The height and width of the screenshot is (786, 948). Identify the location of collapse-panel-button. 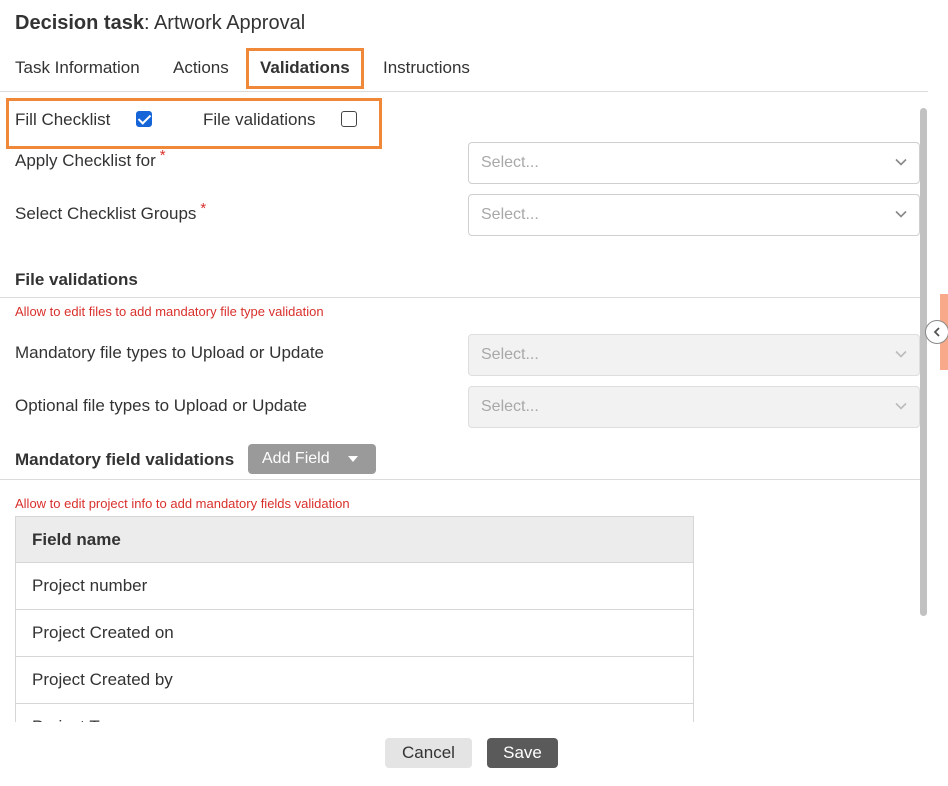
(936, 332).